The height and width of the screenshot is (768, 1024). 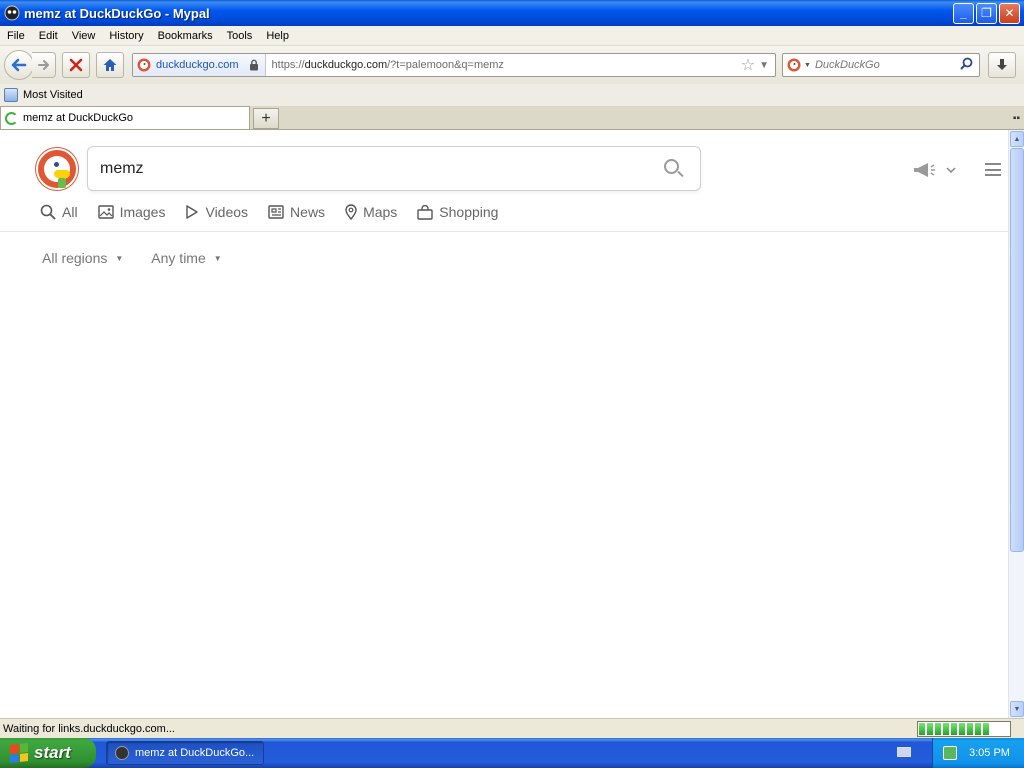 What do you see at coordinates (380, 212) in the screenshot?
I see `tab-maps-label: Maps` at bounding box center [380, 212].